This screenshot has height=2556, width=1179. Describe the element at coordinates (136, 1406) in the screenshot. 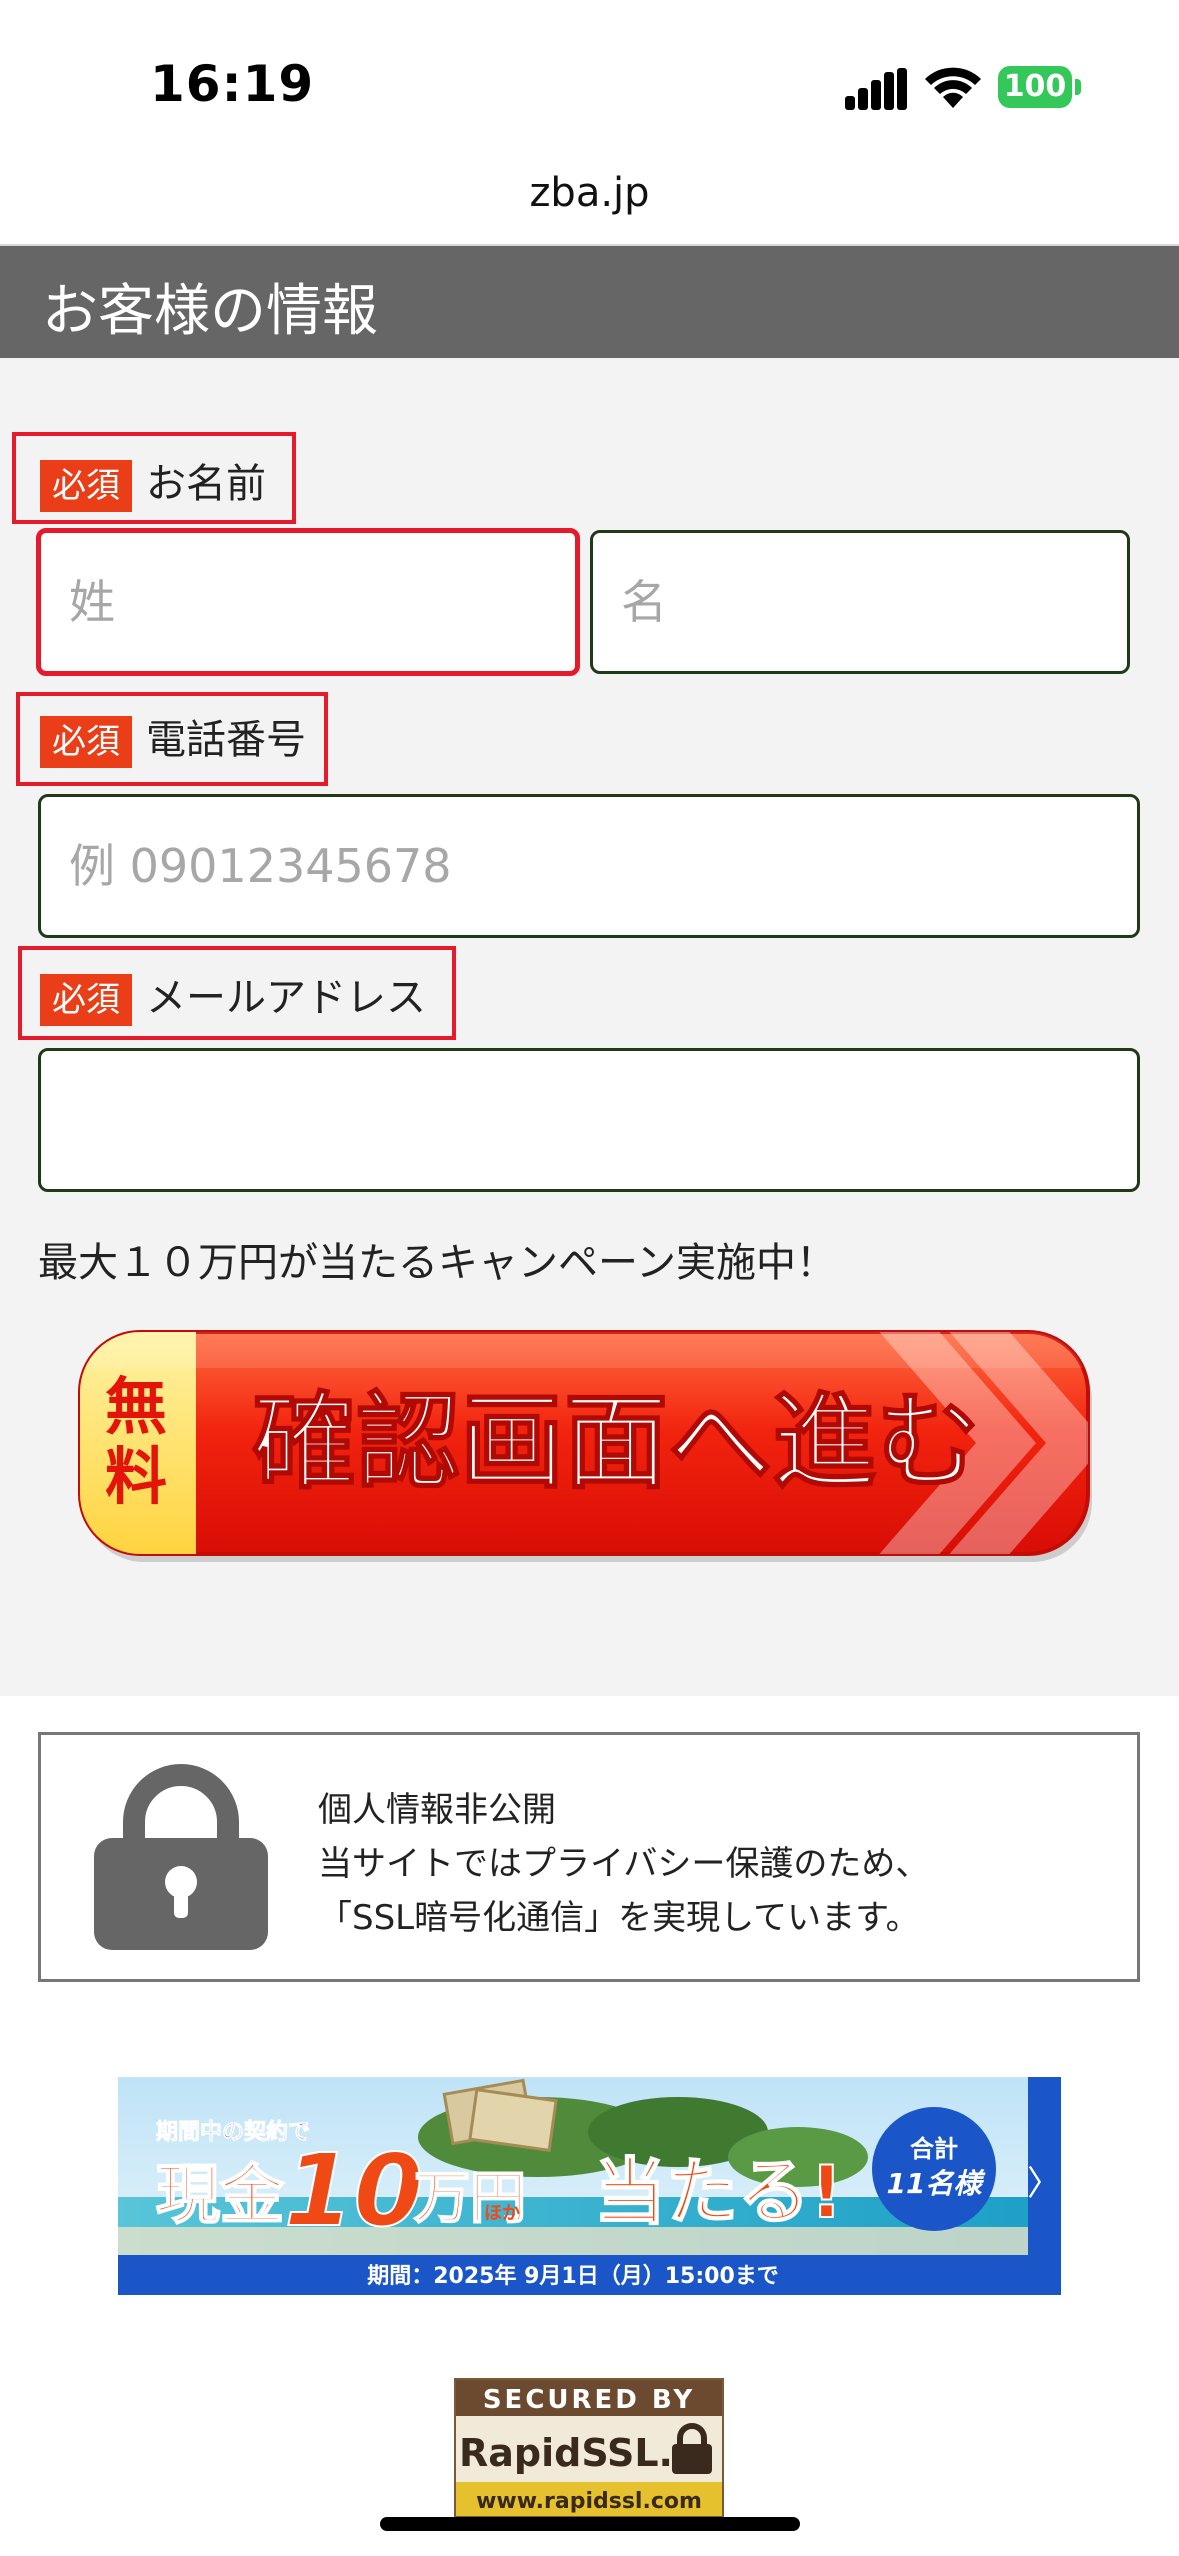

I see `free-badge-line1: 無` at that location.